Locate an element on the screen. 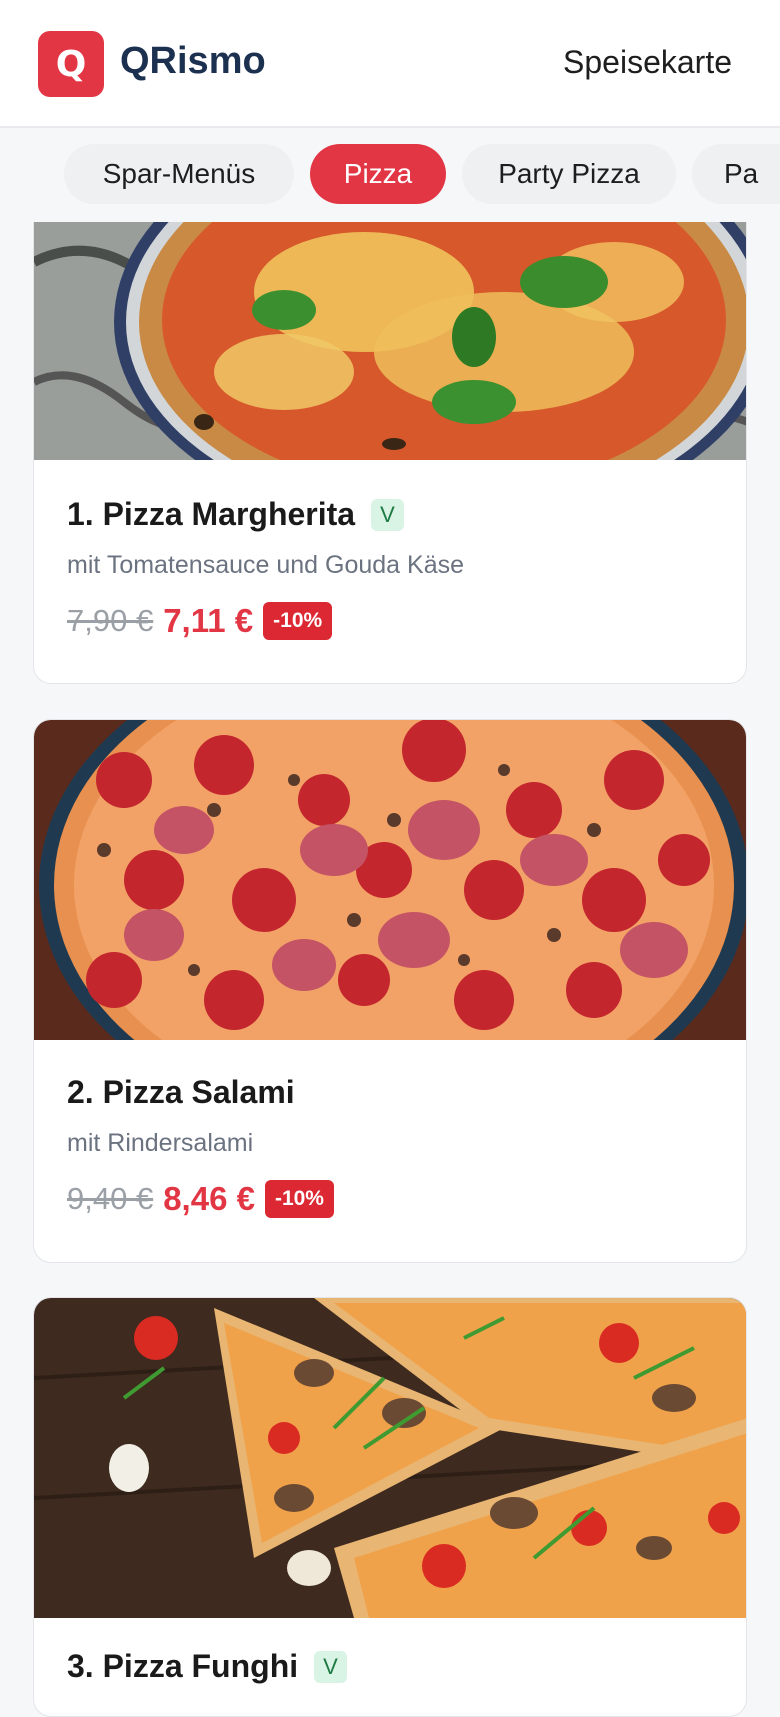  app-header: Q QRismo Speisekarte is located at coordinates (390, 64).